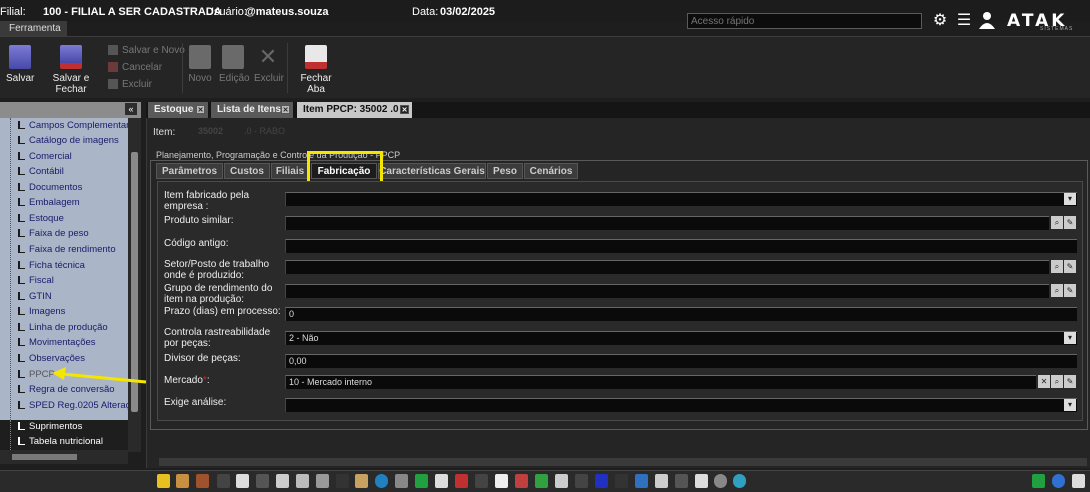  I want to click on truck-icon, so click(322, 481).